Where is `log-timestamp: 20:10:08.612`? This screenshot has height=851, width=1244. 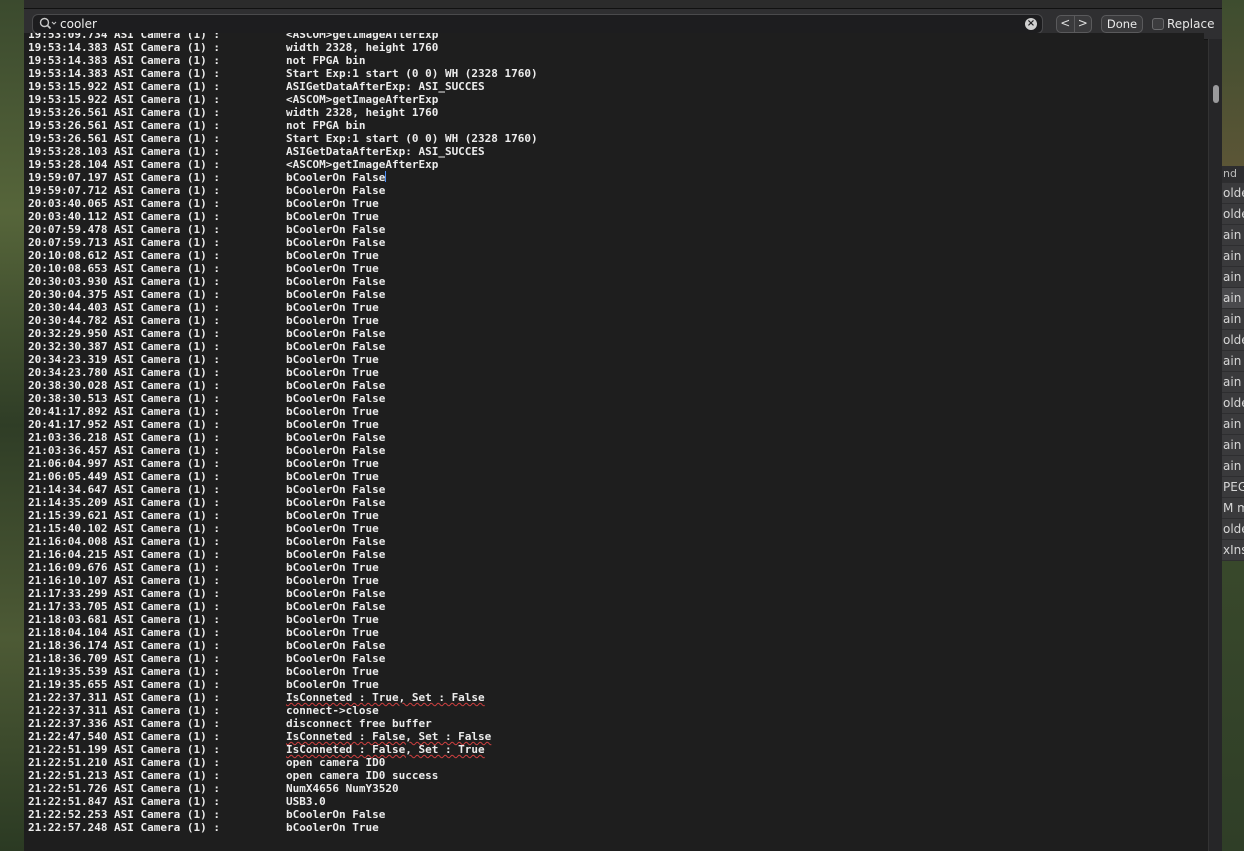
log-timestamp: 20:10:08.612 is located at coordinates (68, 255).